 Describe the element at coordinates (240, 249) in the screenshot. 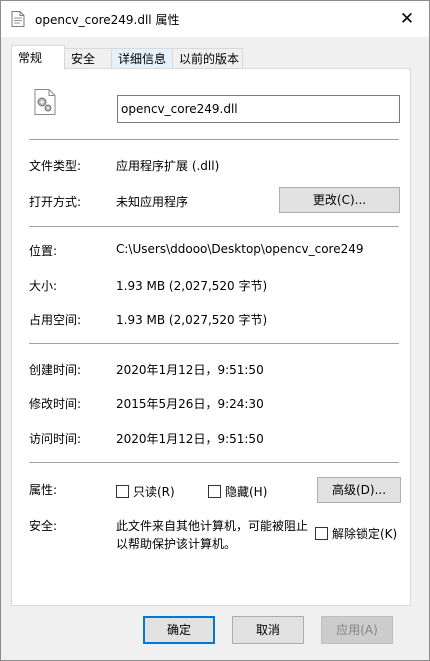

I see `location-value: C:\Users\ddooo\Desktop\opencv_core249` at that location.